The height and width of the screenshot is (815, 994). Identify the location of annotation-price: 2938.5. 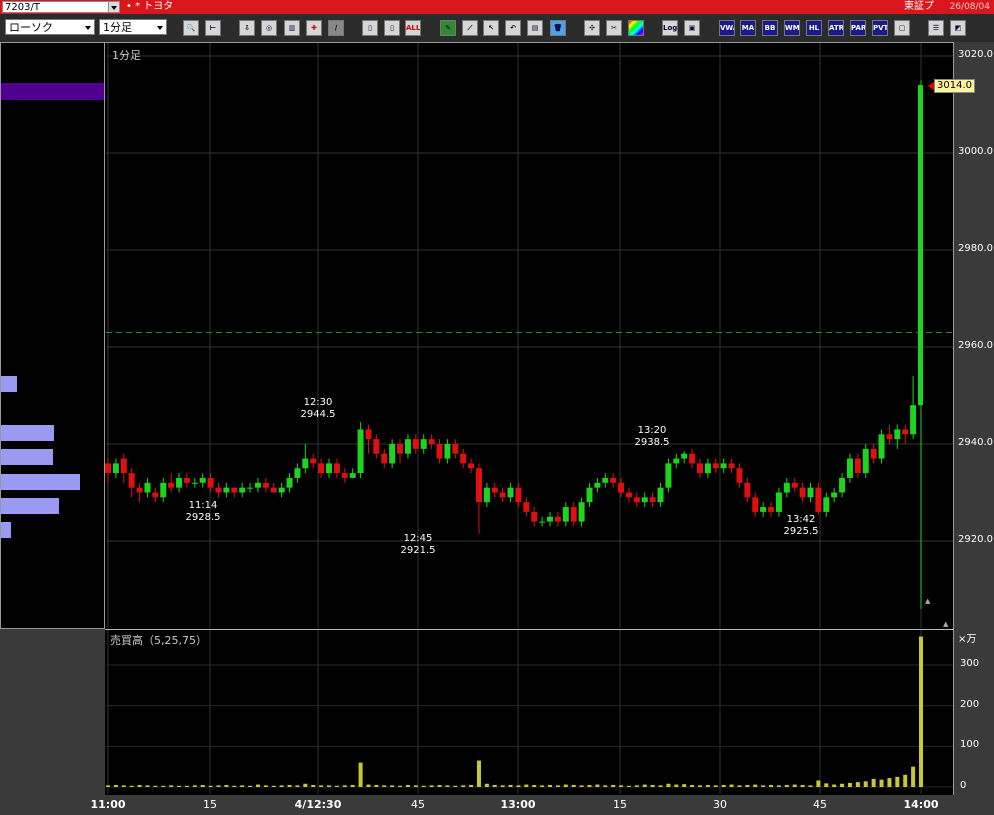
(652, 442).